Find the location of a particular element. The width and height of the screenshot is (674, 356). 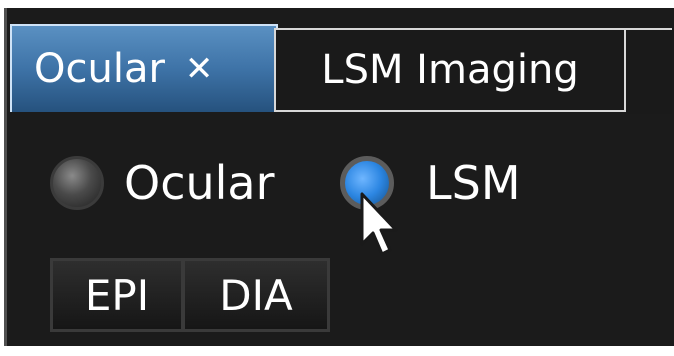

radio-ocular is located at coordinates (77, 183).